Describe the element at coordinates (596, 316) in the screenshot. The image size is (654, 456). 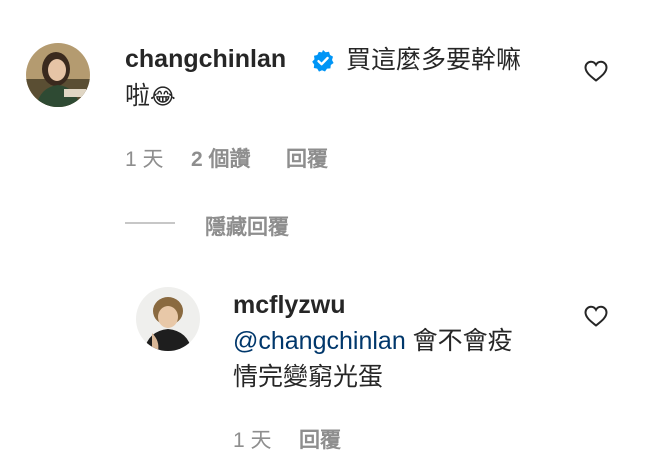
I see `reply-heart-icon` at that location.